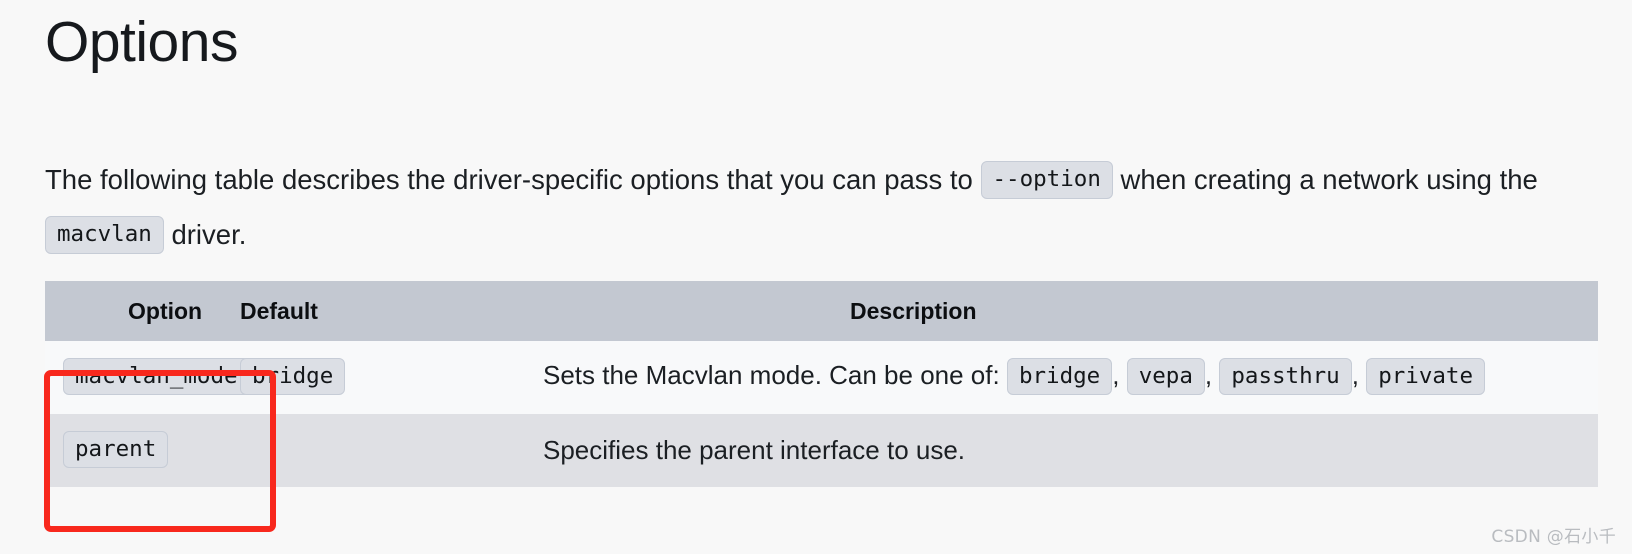 The height and width of the screenshot is (554, 1632). What do you see at coordinates (142, 311) in the screenshot?
I see `column-header-option: Option` at bounding box center [142, 311].